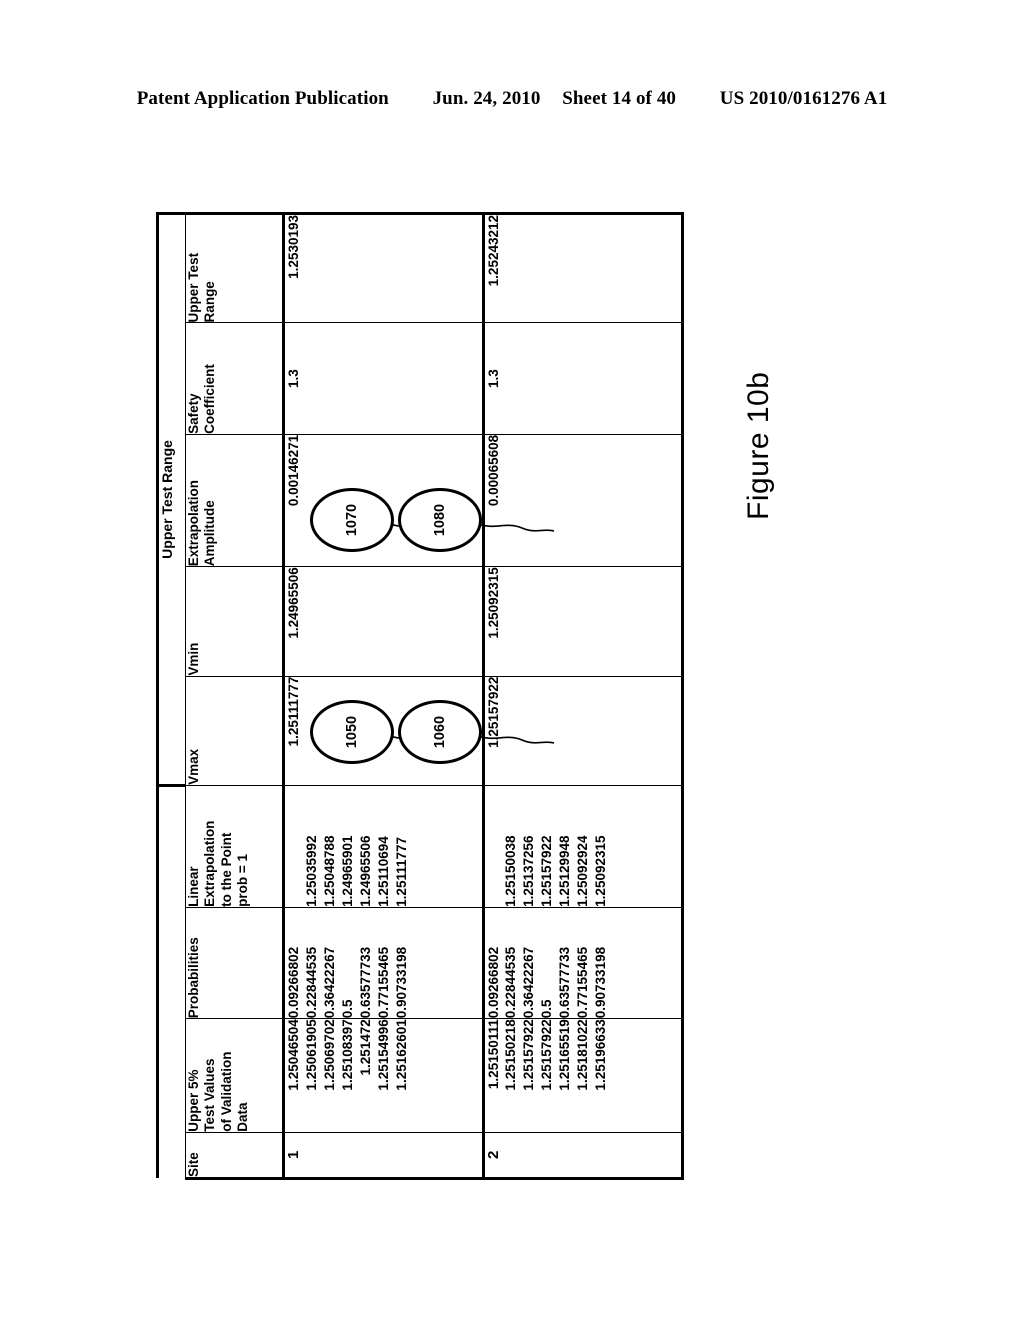  I want to click on callout-balloon-1050: 1050, so click(352, 732).